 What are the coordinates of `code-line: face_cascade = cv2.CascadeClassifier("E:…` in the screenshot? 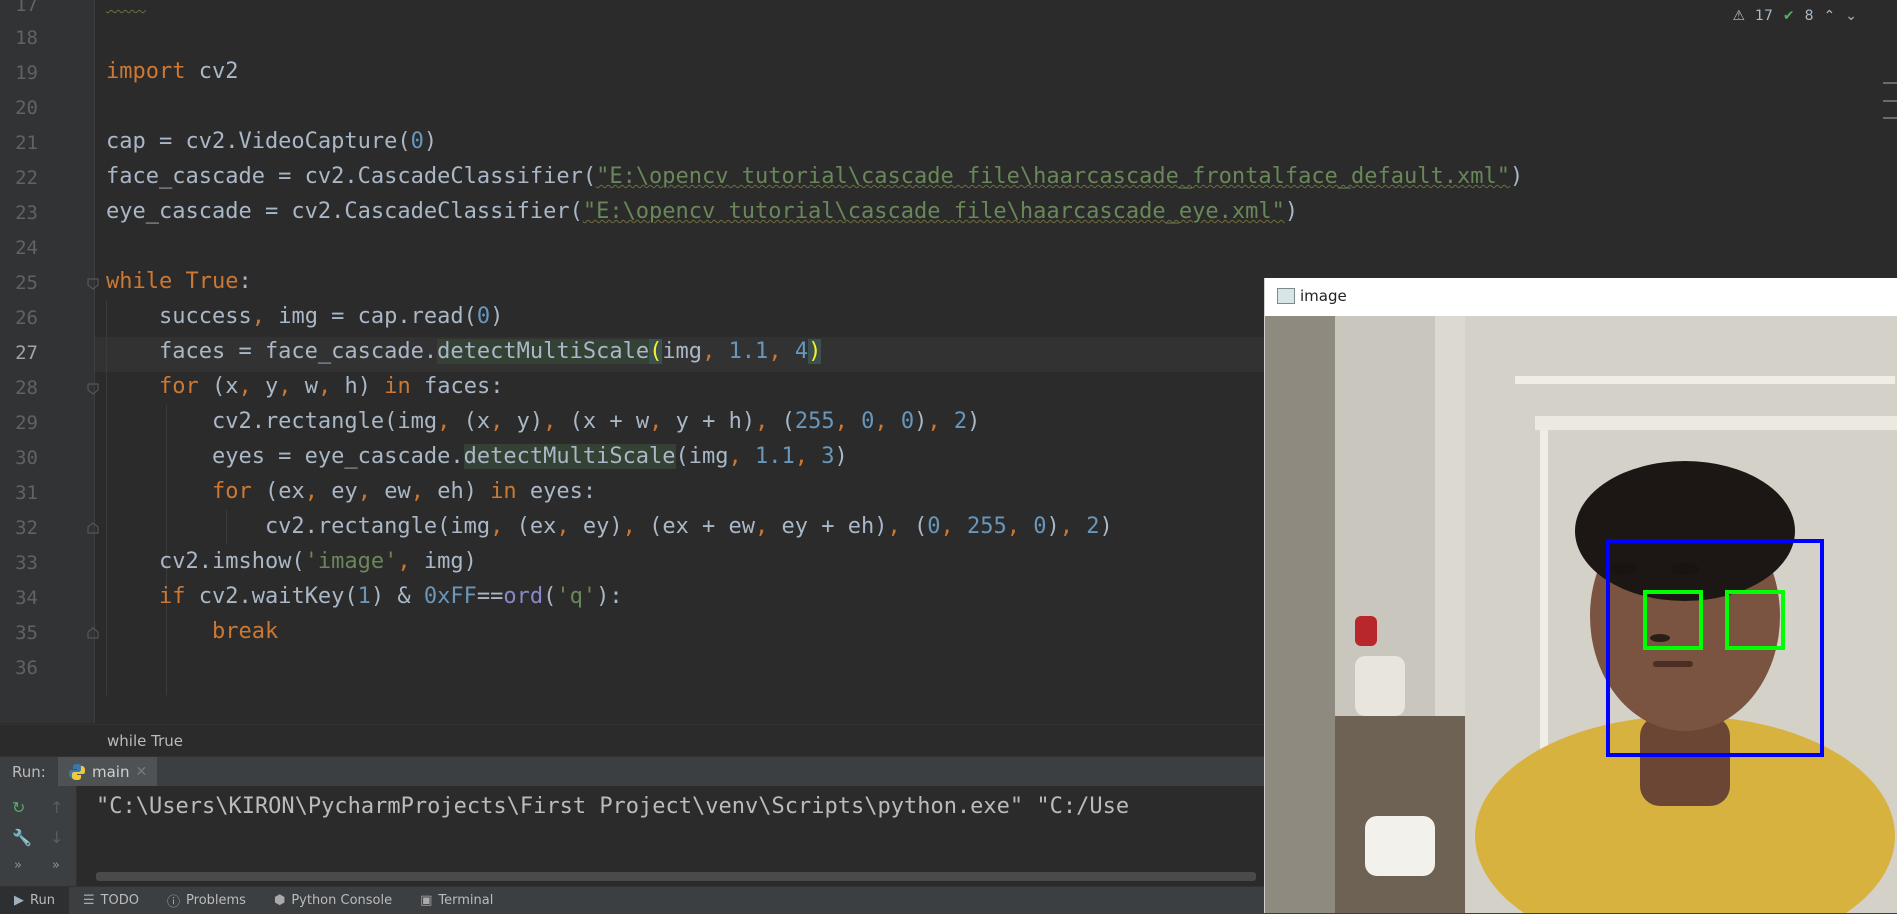 It's located at (814, 176).